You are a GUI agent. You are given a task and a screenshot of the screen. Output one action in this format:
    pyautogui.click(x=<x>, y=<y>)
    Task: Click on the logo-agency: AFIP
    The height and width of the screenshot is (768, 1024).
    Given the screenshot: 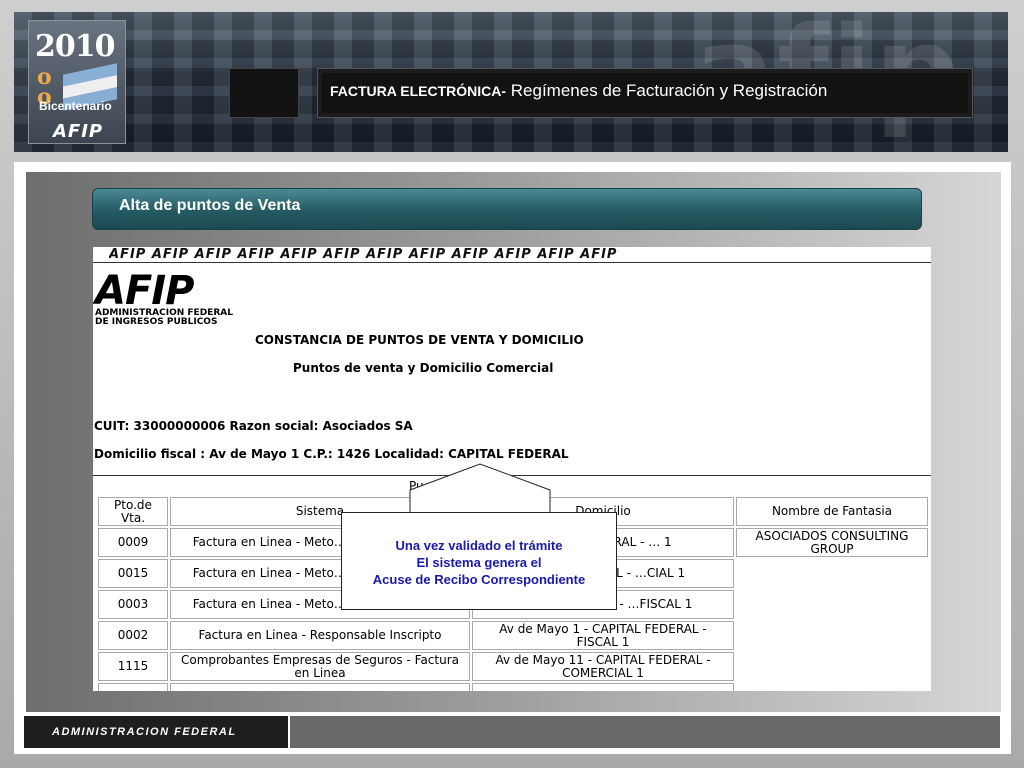 What is the action you would take?
    pyautogui.click(x=78, y=131)
    